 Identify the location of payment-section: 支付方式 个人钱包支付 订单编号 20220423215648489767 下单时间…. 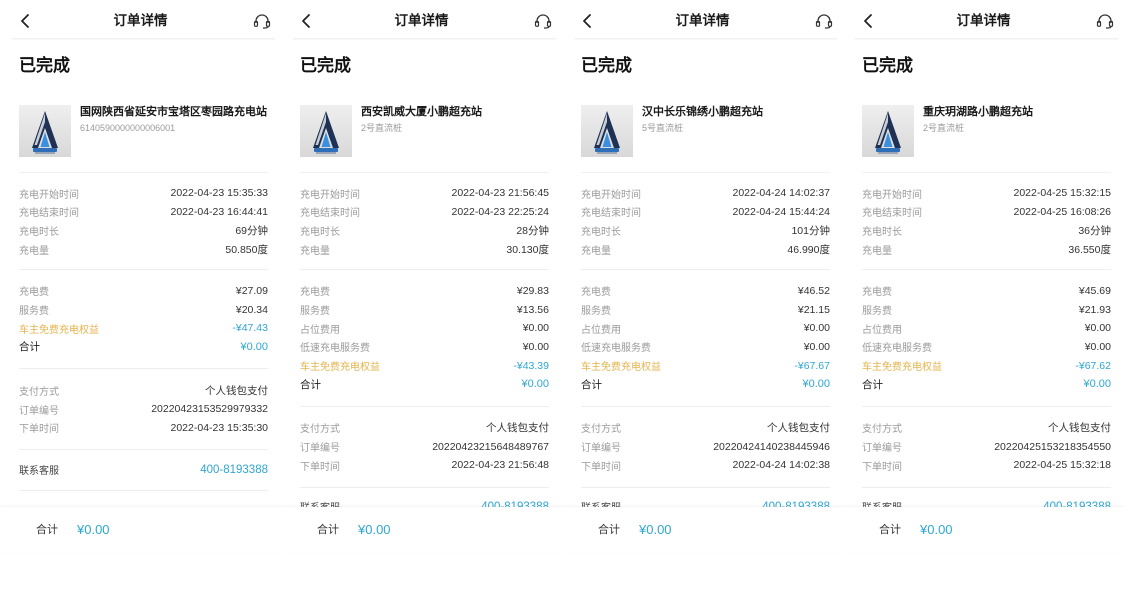
(424, 447).